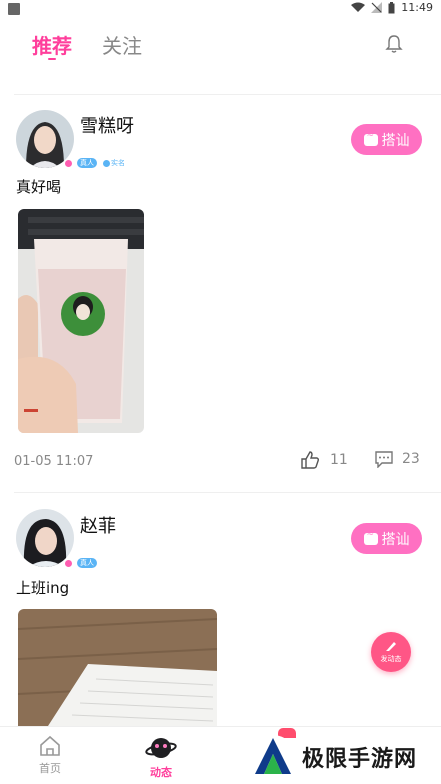  What do you see at coordinates (324, 460) in the screenshot?
I see `like-button: 11` at bounding box center [324, 460].